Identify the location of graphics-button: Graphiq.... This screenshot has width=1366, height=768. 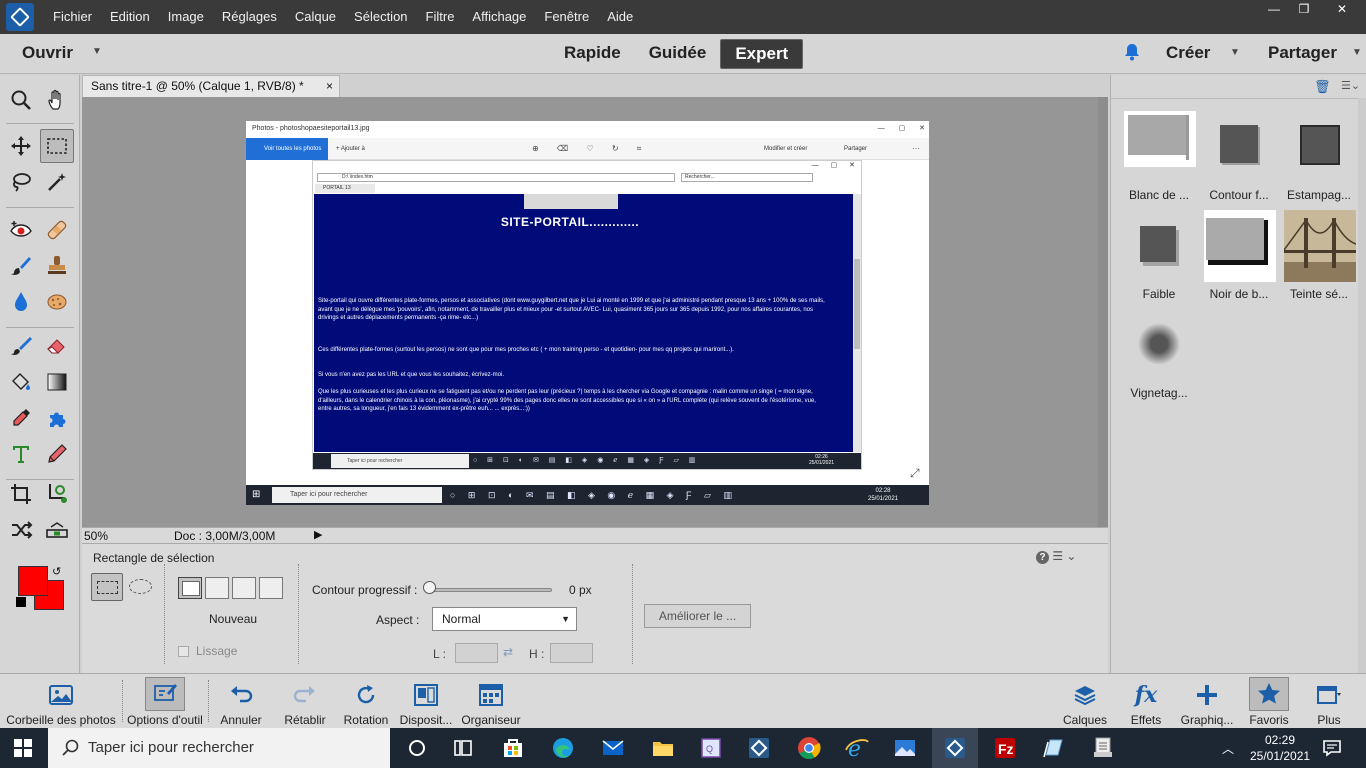
(1207, 701).